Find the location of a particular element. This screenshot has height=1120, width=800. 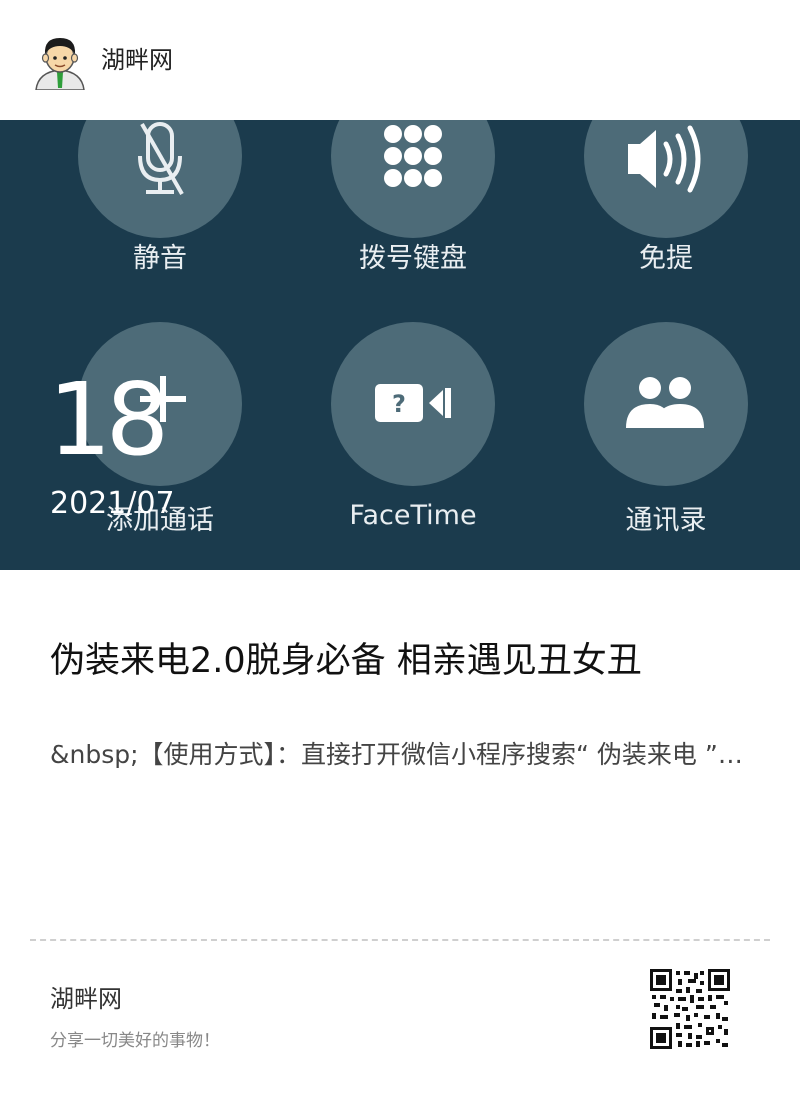

facetime-button: ? is located at coordinates (413, 404).